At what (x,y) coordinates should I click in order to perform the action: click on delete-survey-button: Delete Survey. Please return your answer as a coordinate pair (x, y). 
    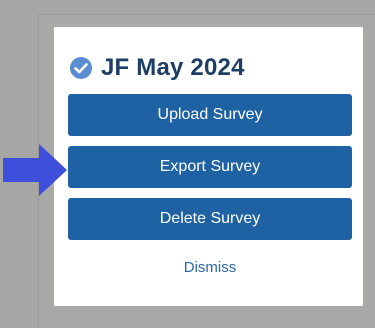
    Looking at the image, I should click on (210, 219).